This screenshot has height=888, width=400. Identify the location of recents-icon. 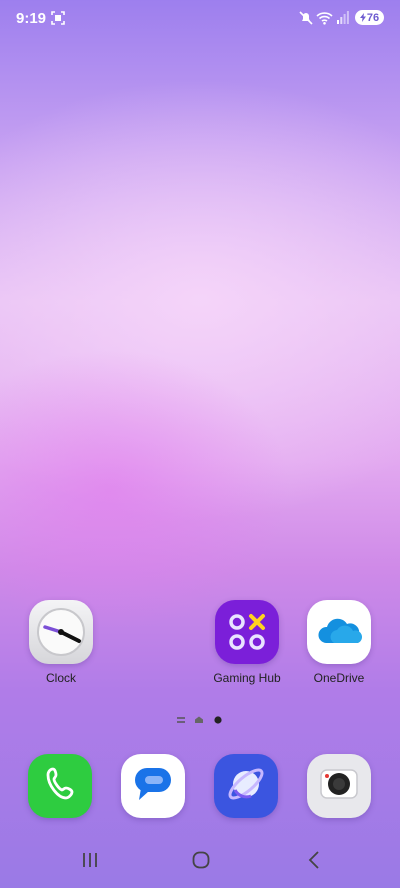
(90, 862).